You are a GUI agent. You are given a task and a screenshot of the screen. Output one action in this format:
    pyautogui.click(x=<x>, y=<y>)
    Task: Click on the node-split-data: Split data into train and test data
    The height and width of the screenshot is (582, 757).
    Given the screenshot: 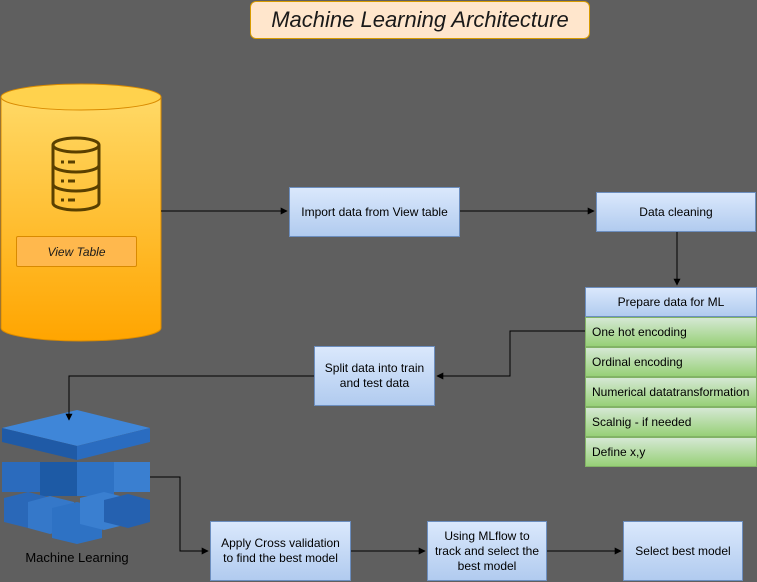 What is the action you would take?
    pyautogui.click(x=374, y=376)
    